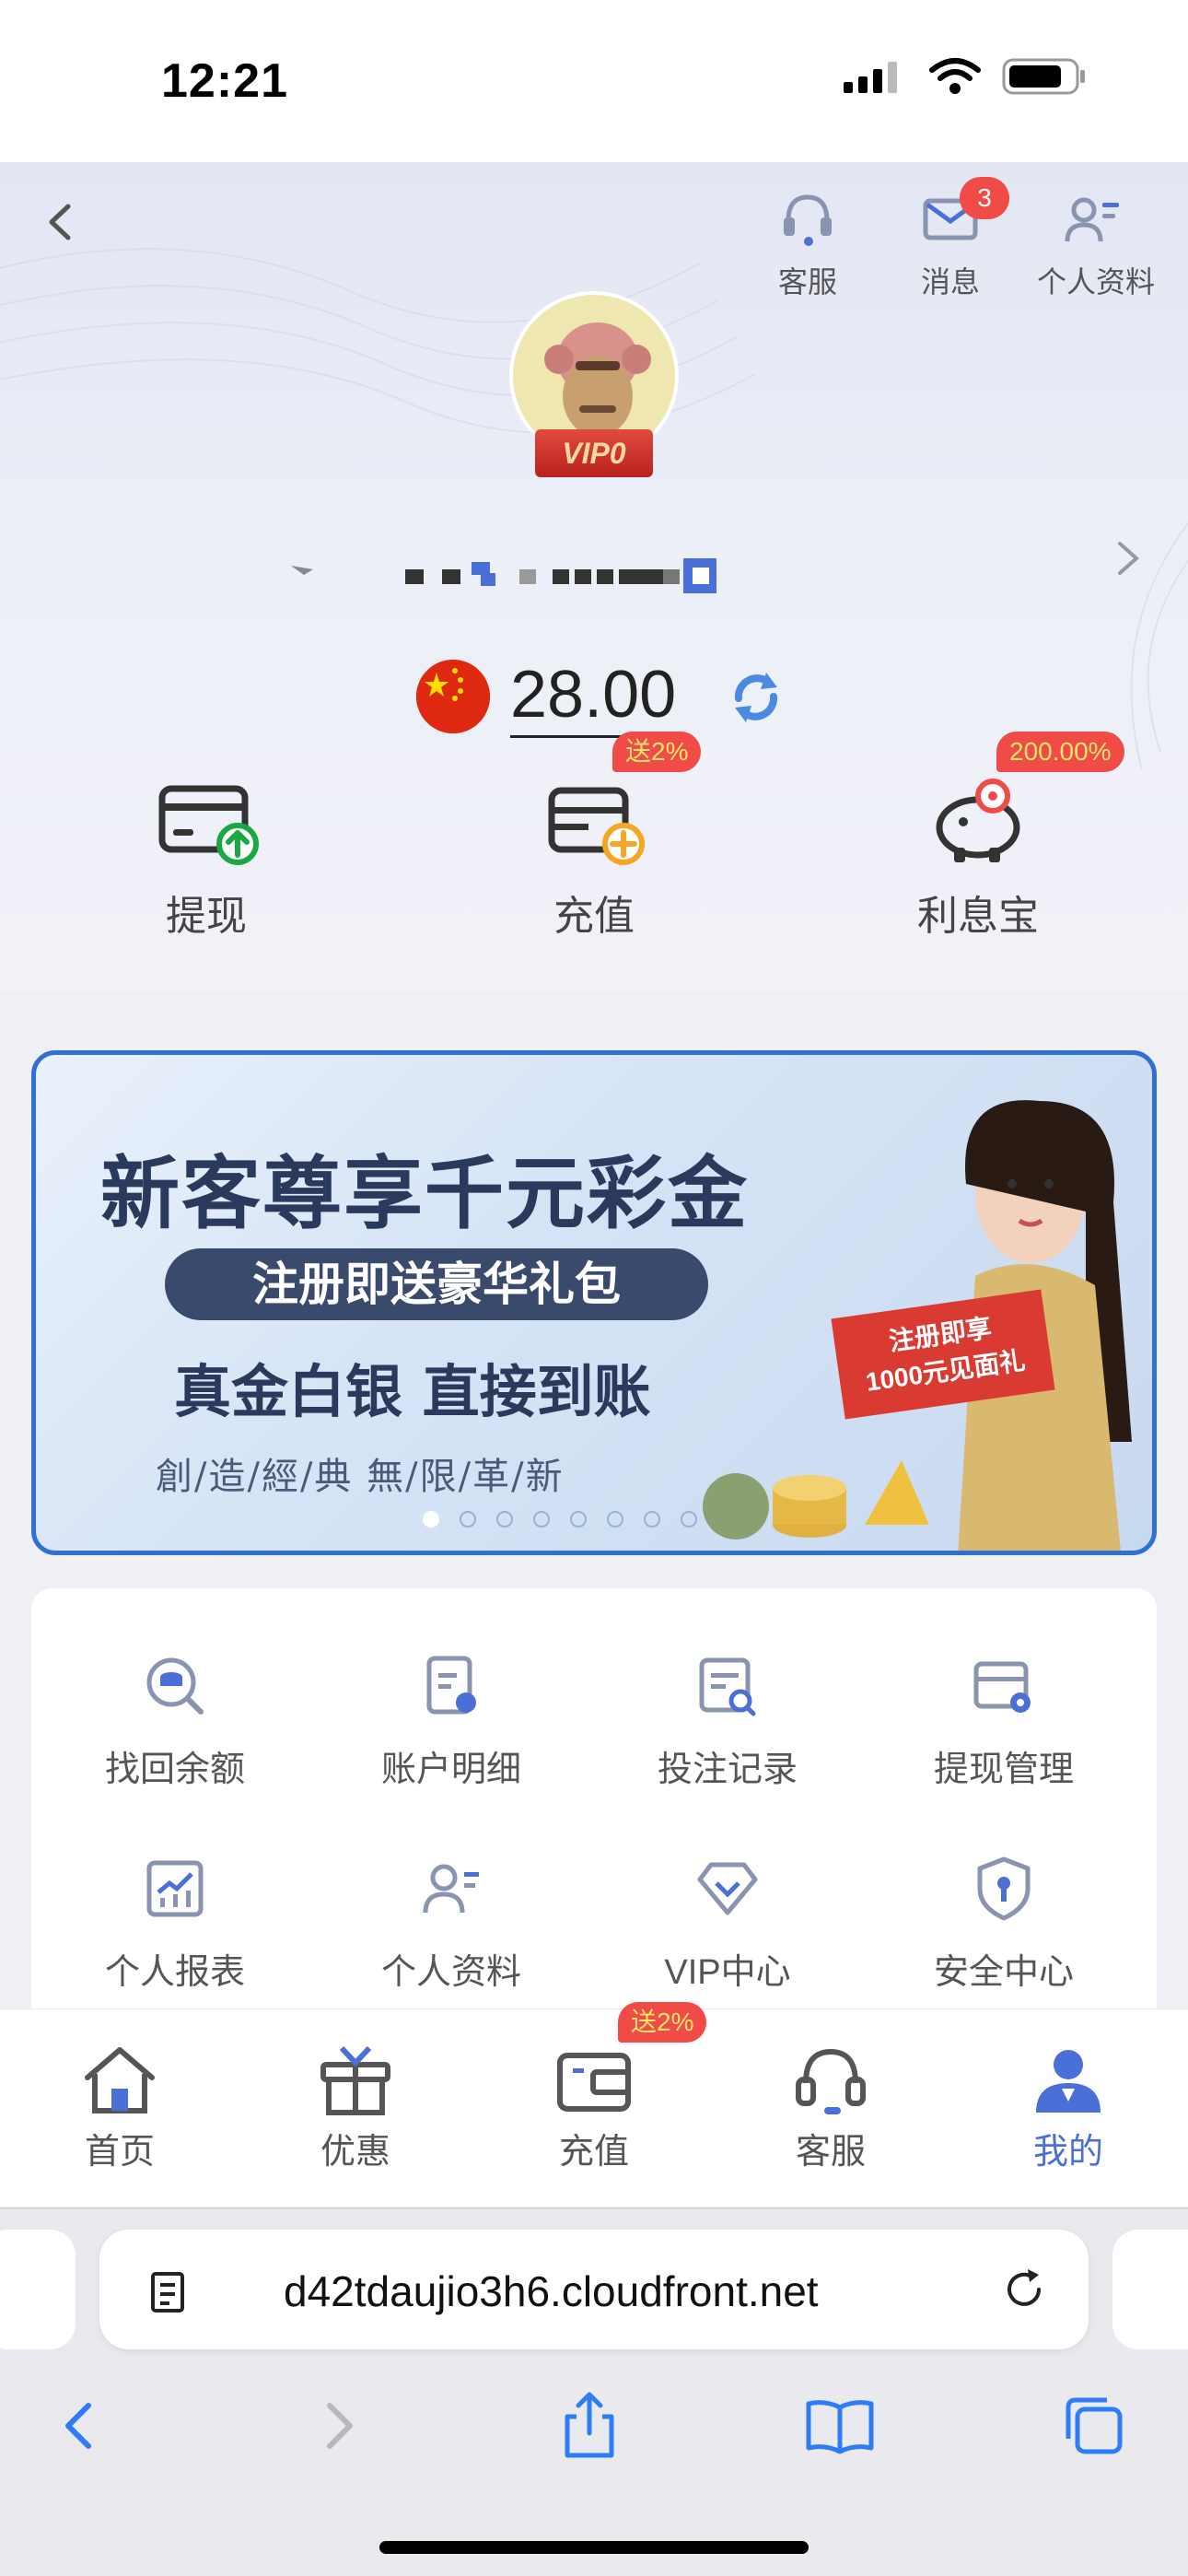 Image resolution: width=1188 pixels, height=2576 pixels. Describe the element at coordinates (1096, 282) in the screenshot. I see `personal-info-label: 个人资料` at that location.